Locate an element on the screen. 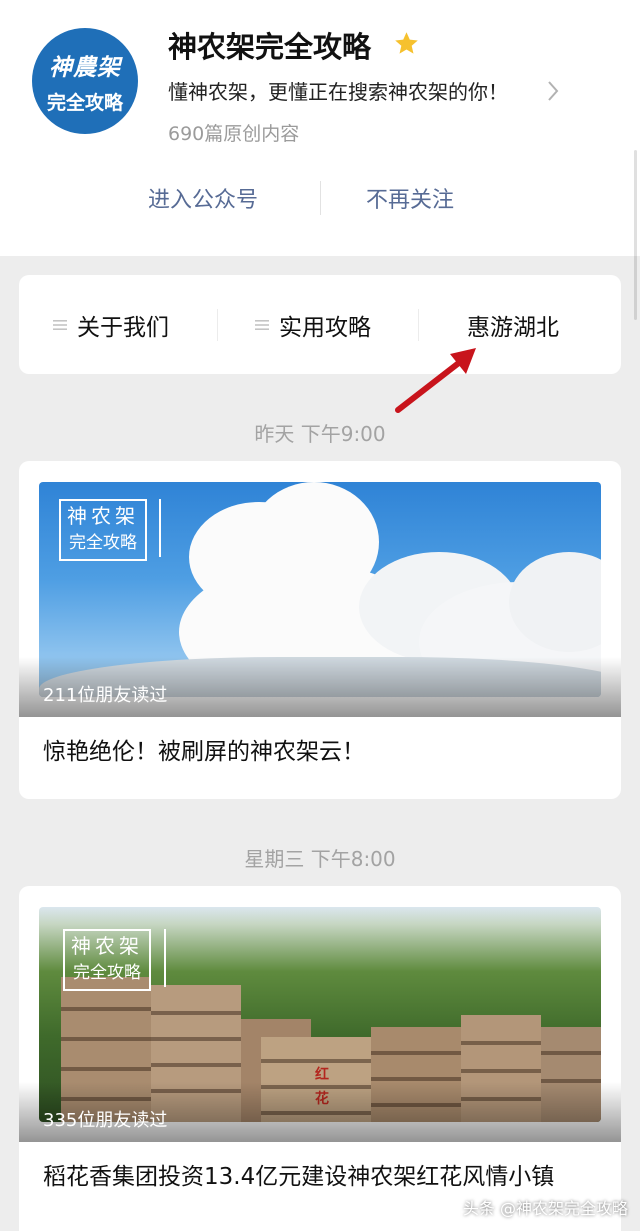 Image resolution: width=640 pixels, height=1231 pixels. avatar-text-top: 神農架 is located at coordinates (85, 67).